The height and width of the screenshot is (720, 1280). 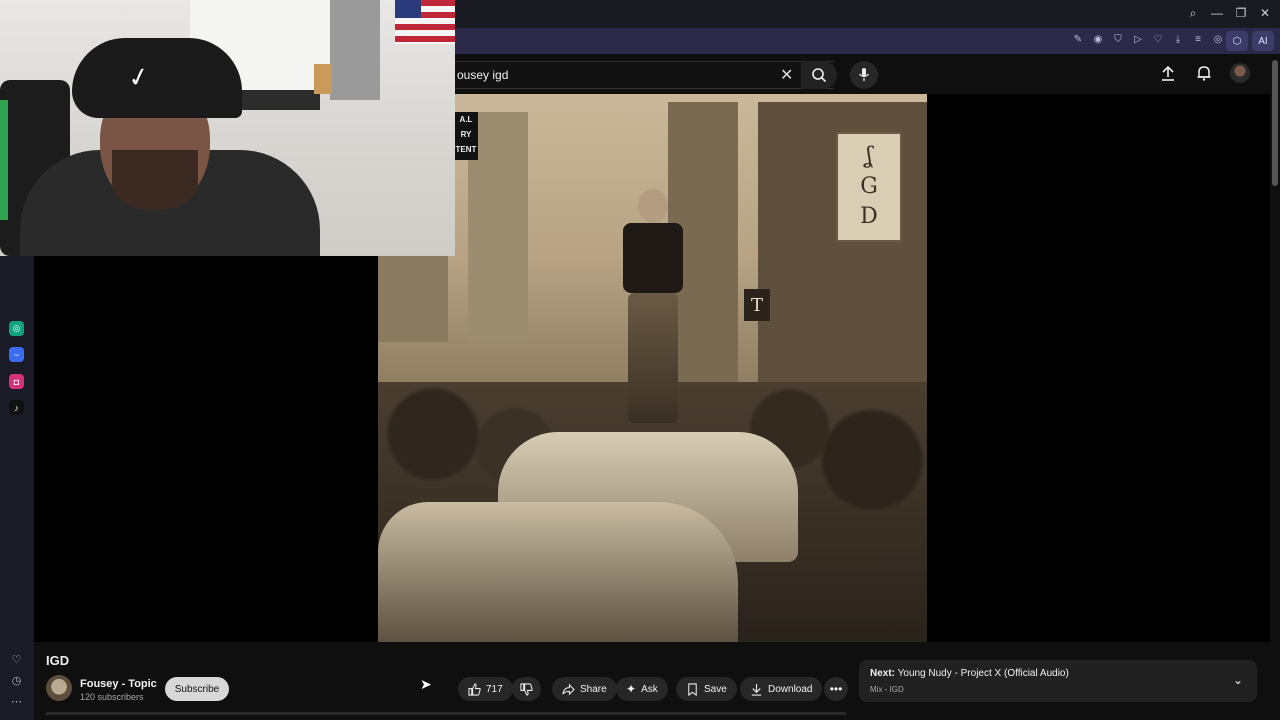 I want to click on voice-search-button, so click(x=864, y=75).